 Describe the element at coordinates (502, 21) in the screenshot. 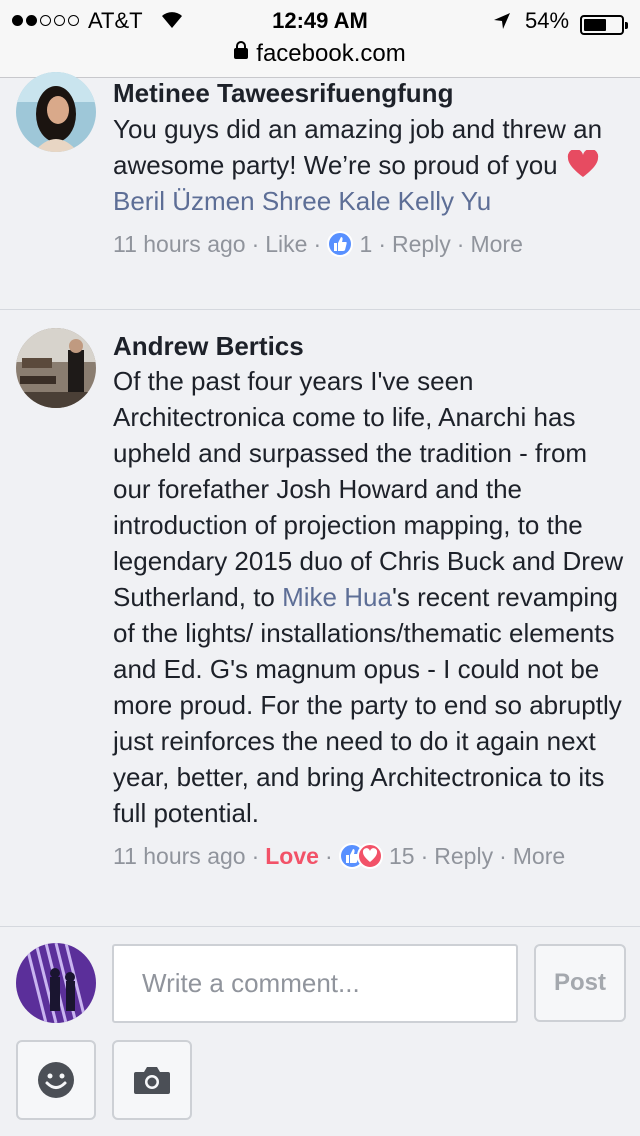

I see `location-arrow-icon` at that location.